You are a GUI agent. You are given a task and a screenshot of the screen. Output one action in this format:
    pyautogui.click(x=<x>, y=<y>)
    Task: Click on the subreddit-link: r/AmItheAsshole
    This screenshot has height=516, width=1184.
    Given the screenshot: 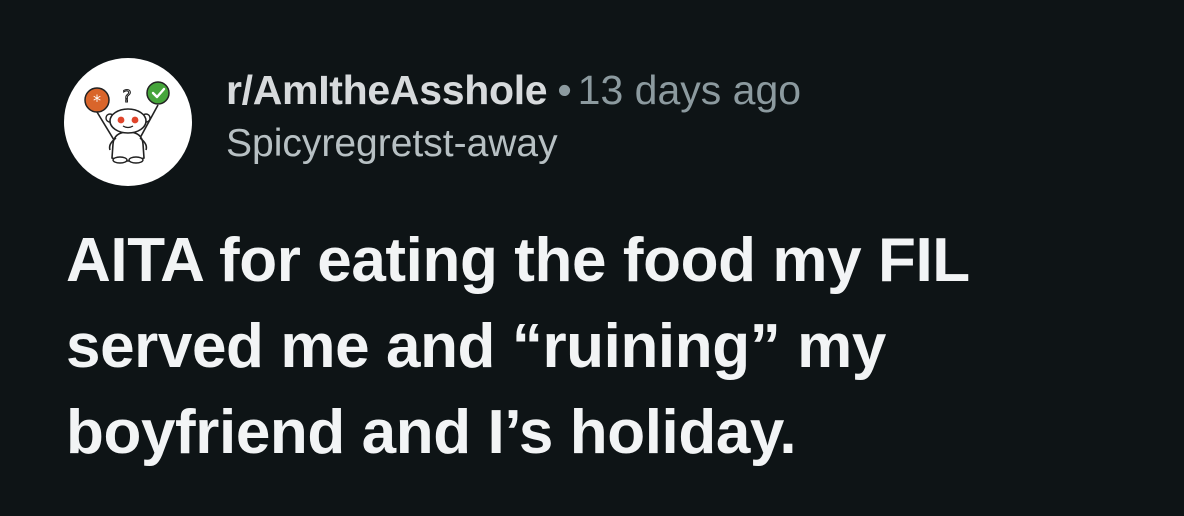 What is the action you would take?
    pyautogui.click(x=387, y=90)
    